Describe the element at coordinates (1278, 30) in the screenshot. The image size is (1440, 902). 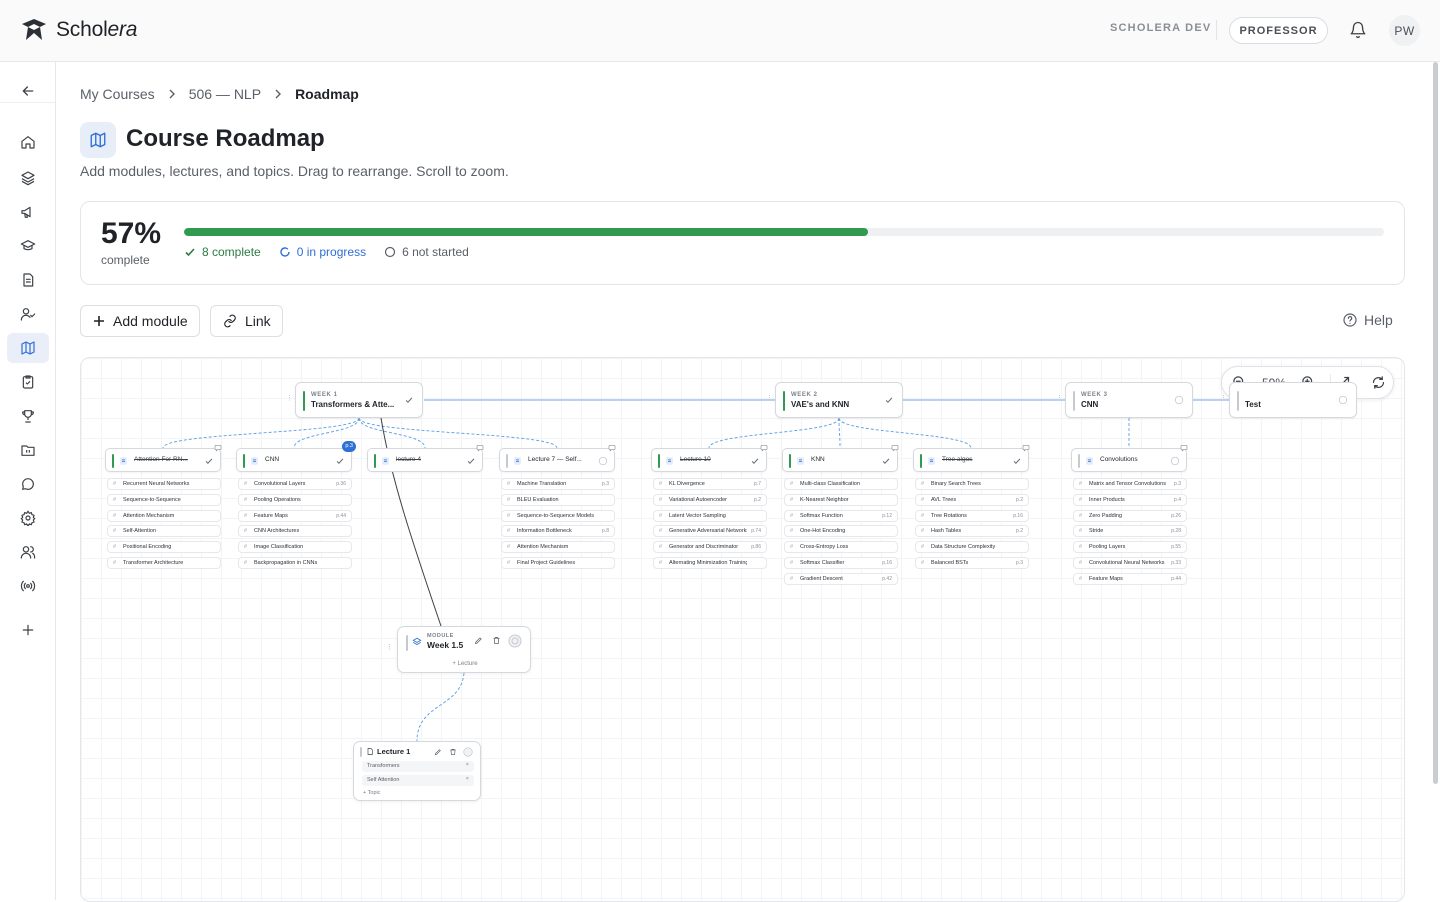
I see `role-badge: PROFESSOR` at that location.